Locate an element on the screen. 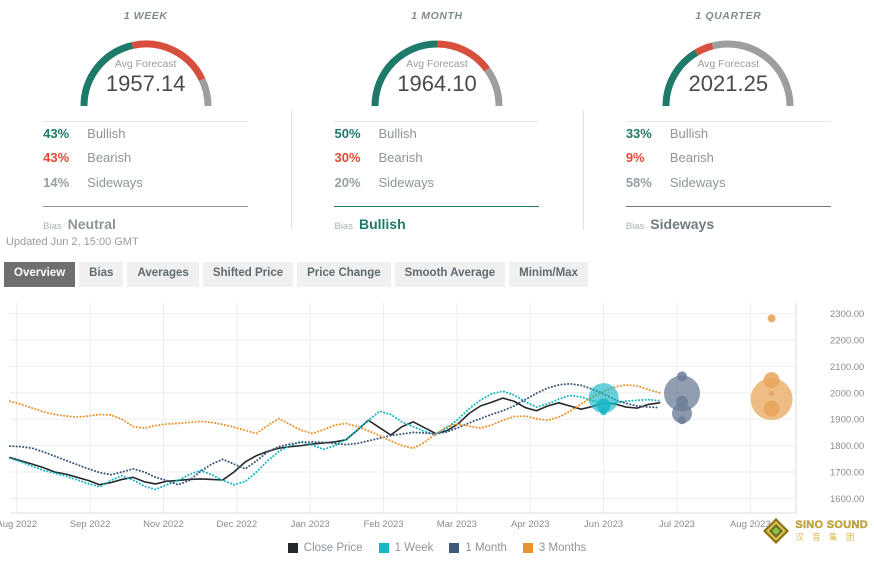  tab-price-change: Price Change is located at coordinates (344, 274).